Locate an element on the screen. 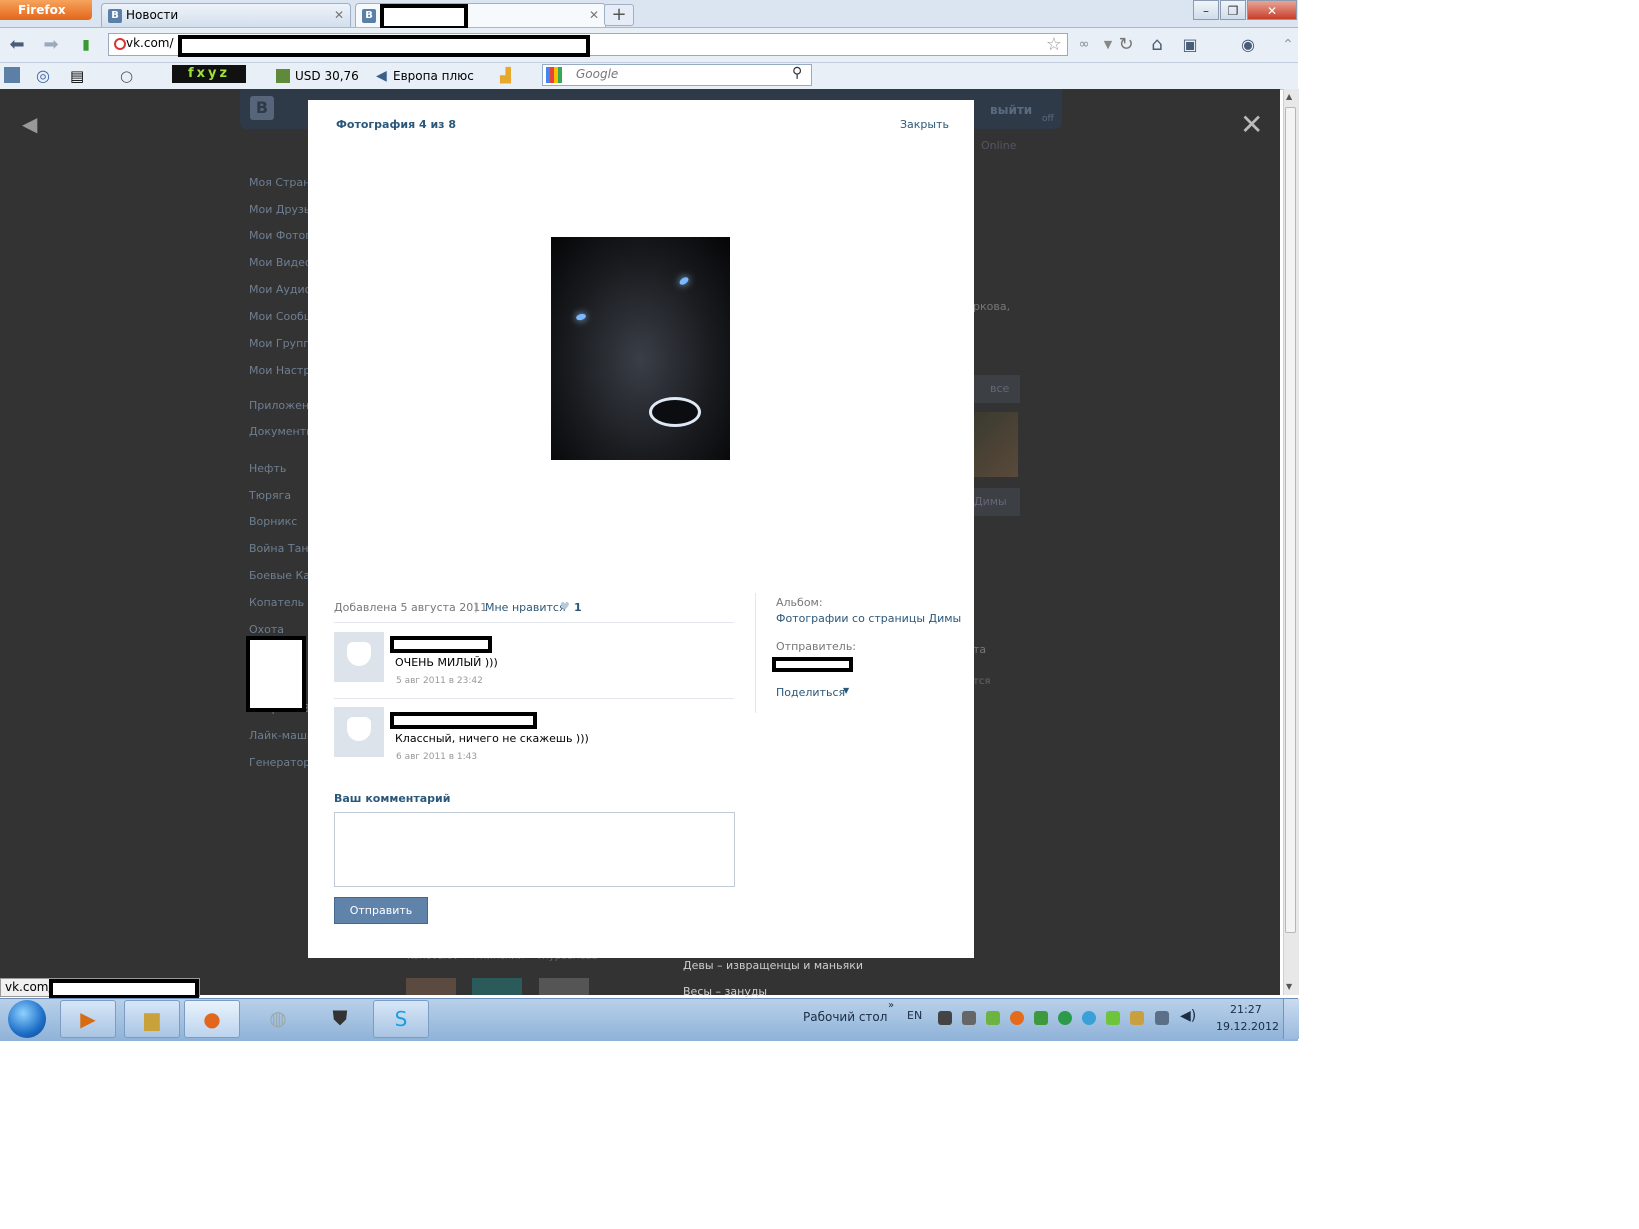 This screenshot has width=1639, height=1229. skype-icon: S is located at coordinates (401, 1019).